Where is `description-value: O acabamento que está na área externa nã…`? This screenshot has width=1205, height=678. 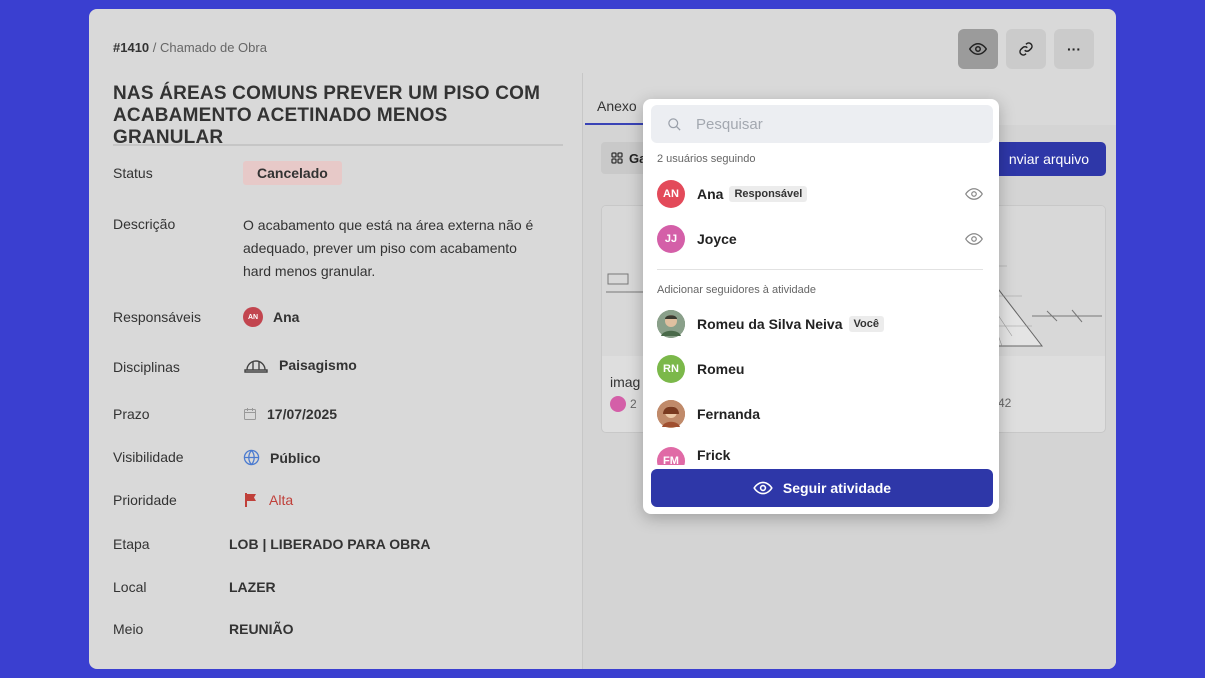
description-value: O acabamento que está na área externa nã… is located at coordinates (393, 248).